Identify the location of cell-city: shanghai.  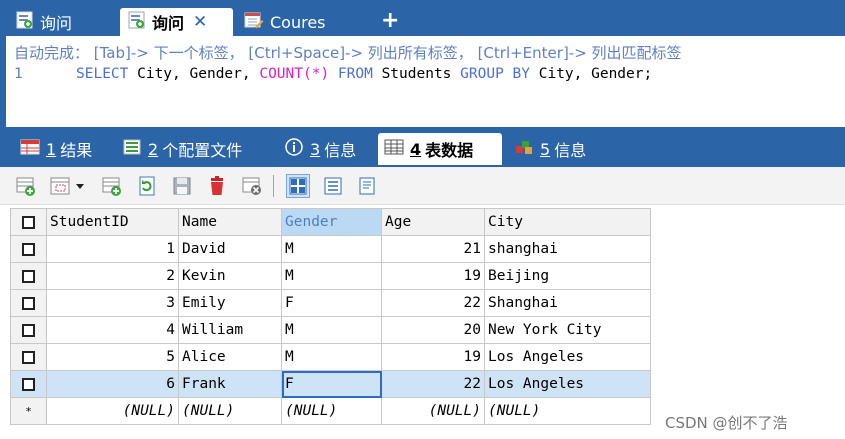
(567, 249).